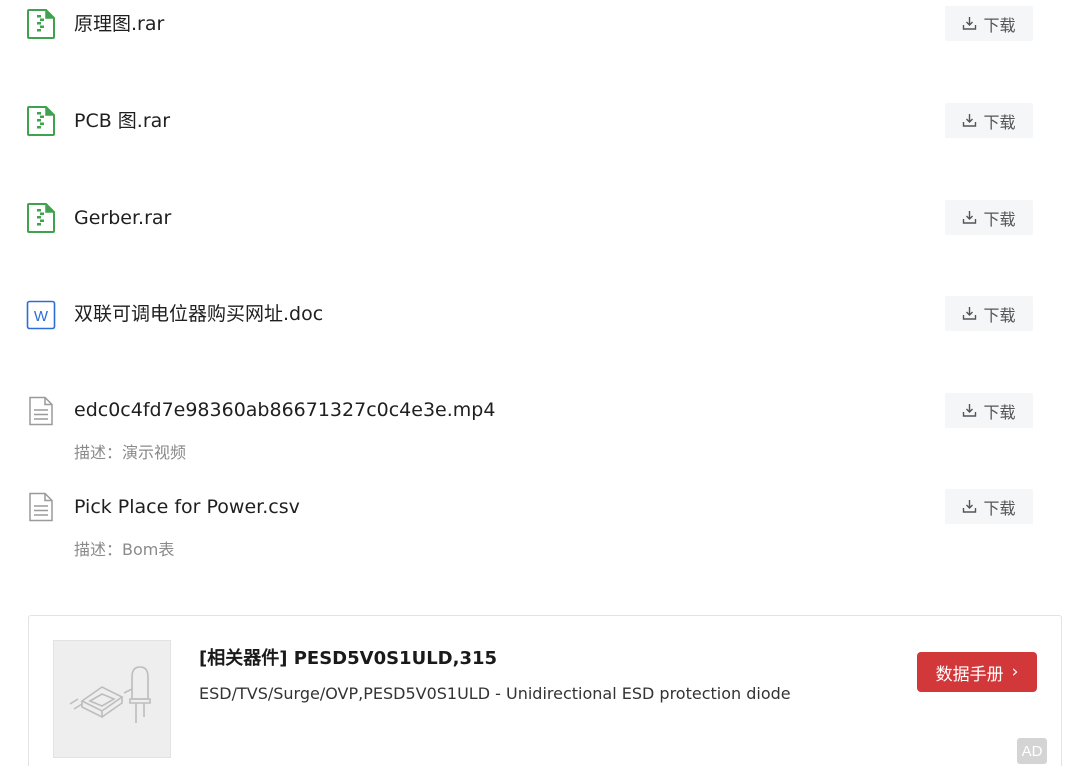 This screenshot has height=766, width=1080. I want to click on word-file-icon: W, so click(41, 315).